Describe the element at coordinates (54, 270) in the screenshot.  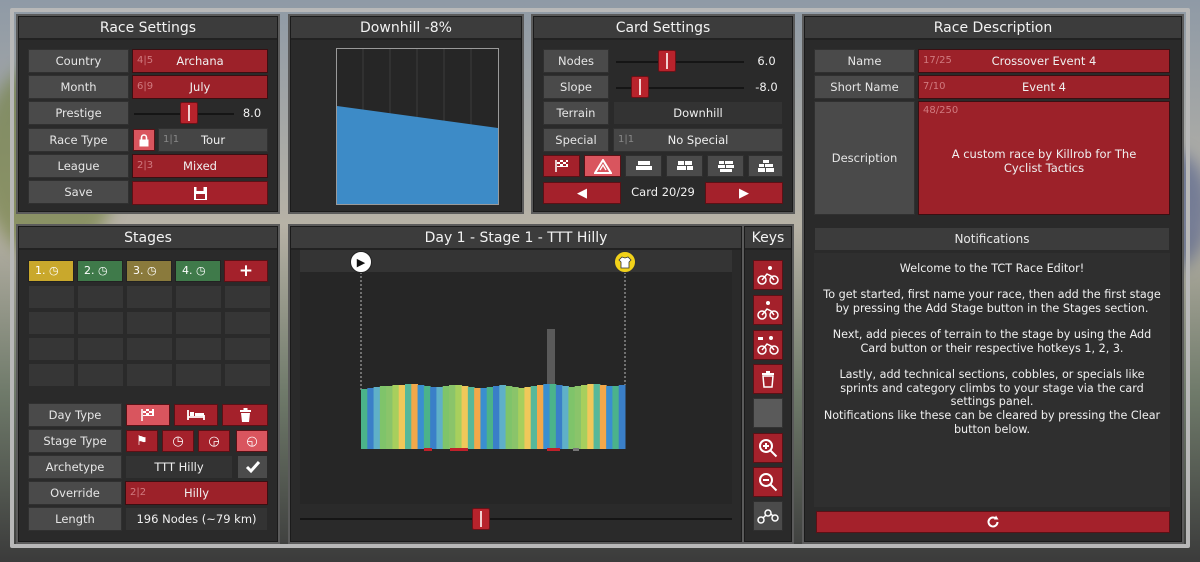
I see `stopwatch-icon: ◷` at that location.